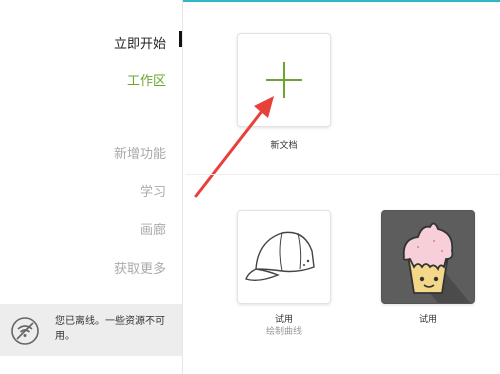 The image size is (500, 374). Describe the element at coordinates (25, 331) in the screenshot. I see `offline-wifi-icon` at that location.